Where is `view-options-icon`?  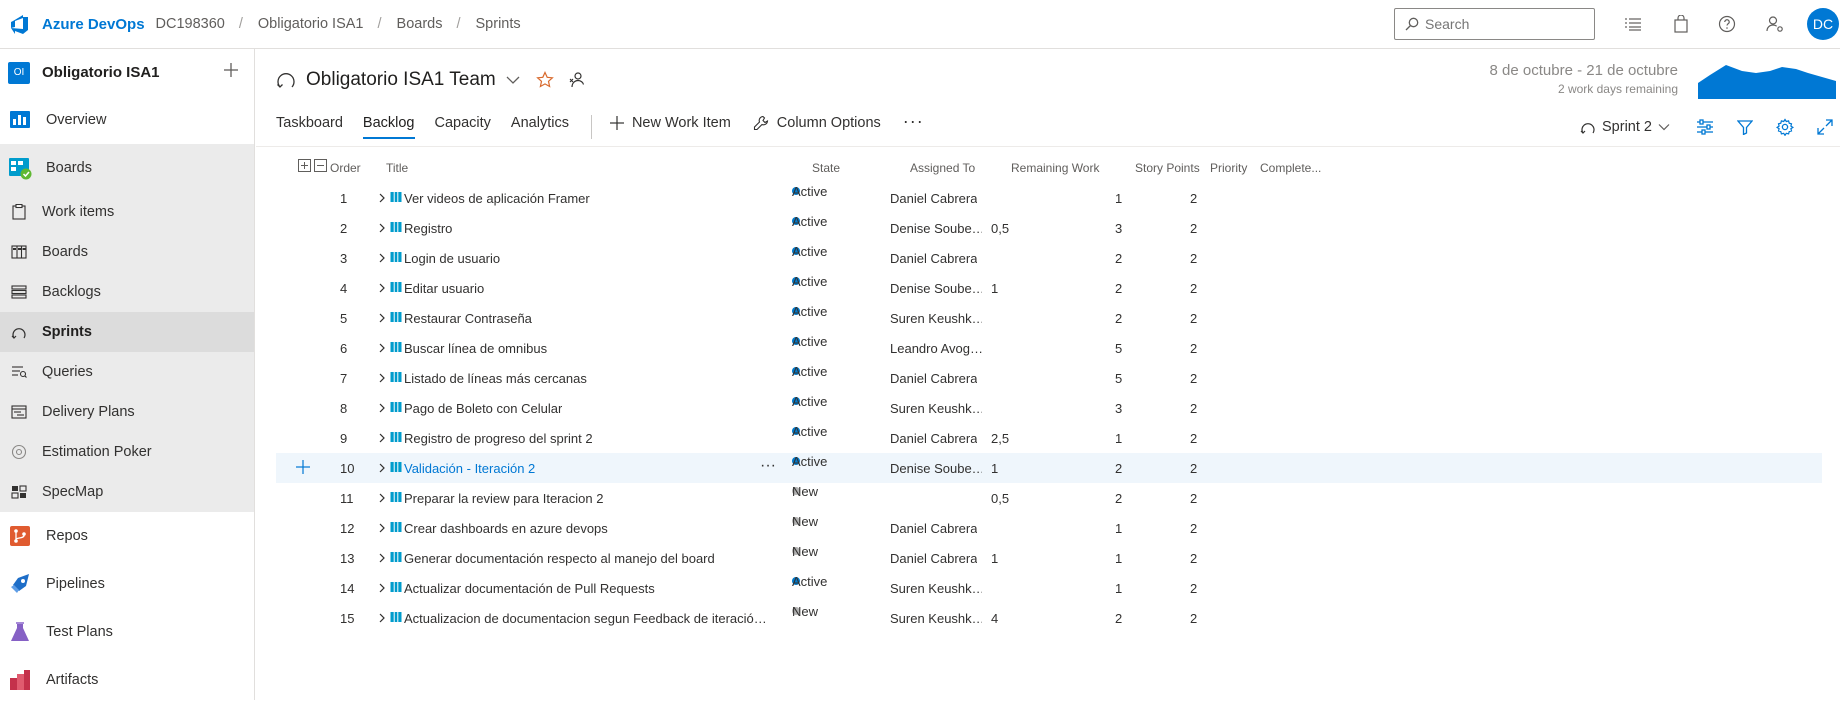 view-options-icon is located at coordinates (1705, 127).